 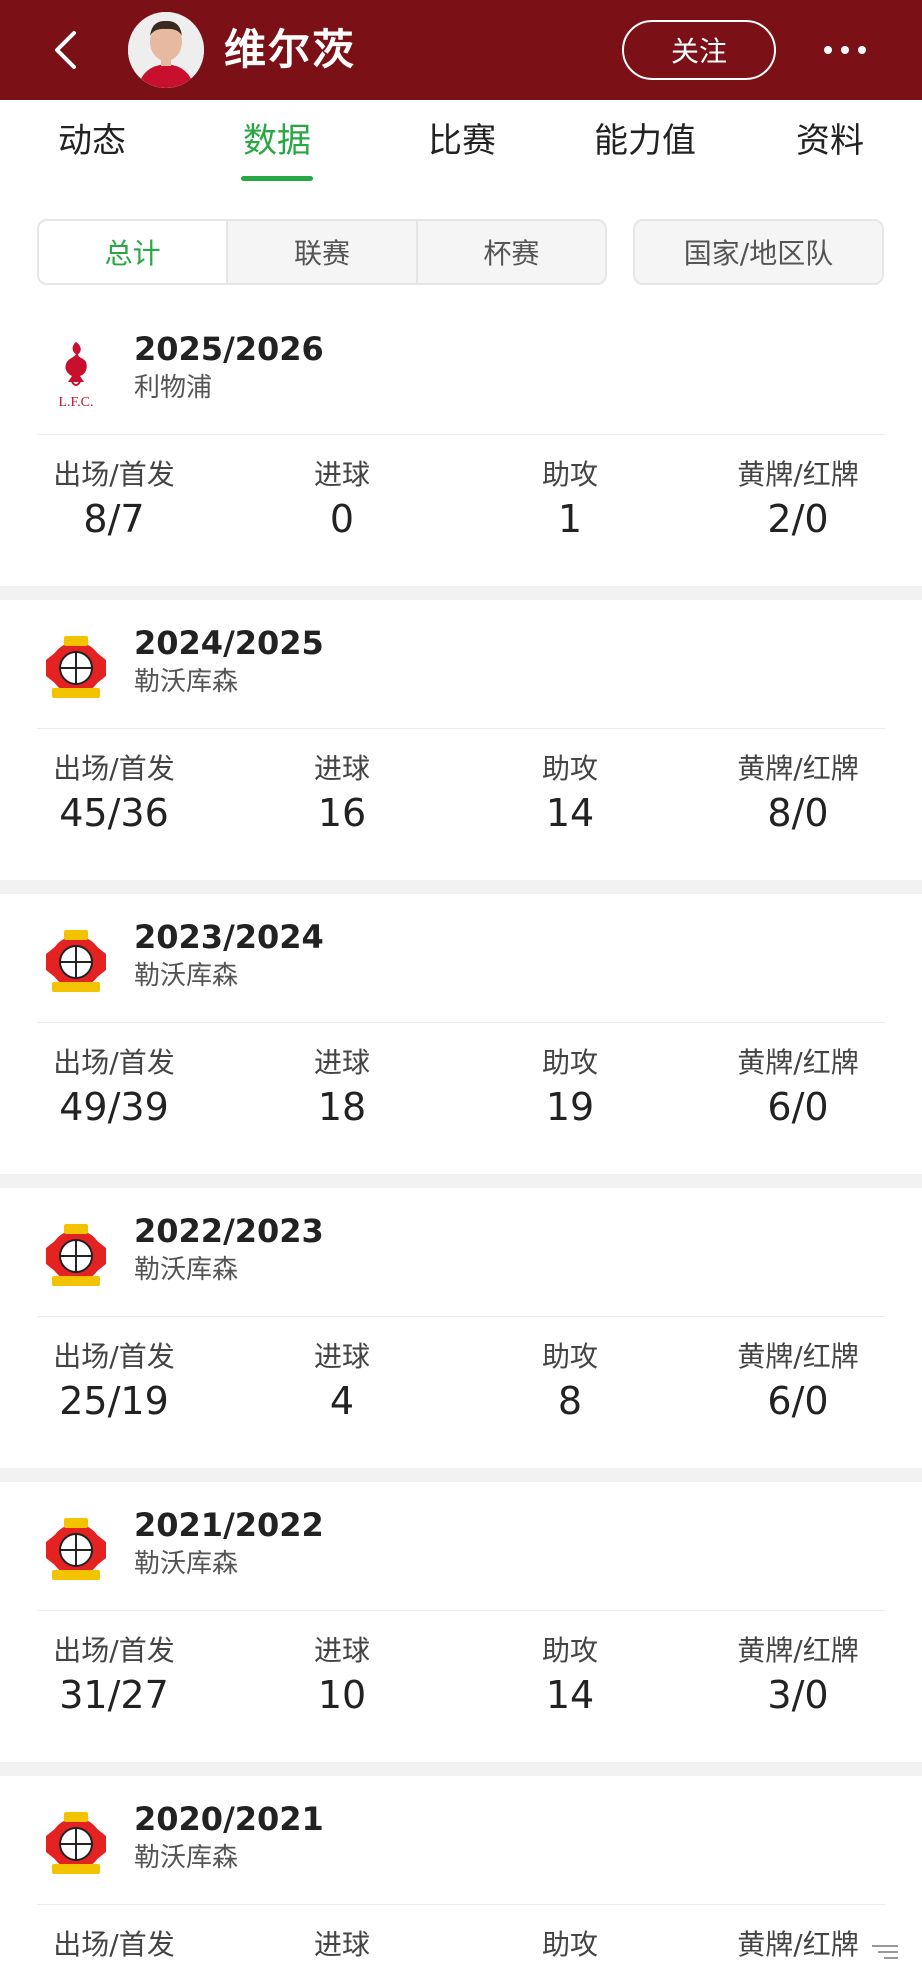 I want to click on stat-goals: 进球 10, so click(x=342, y=1676).